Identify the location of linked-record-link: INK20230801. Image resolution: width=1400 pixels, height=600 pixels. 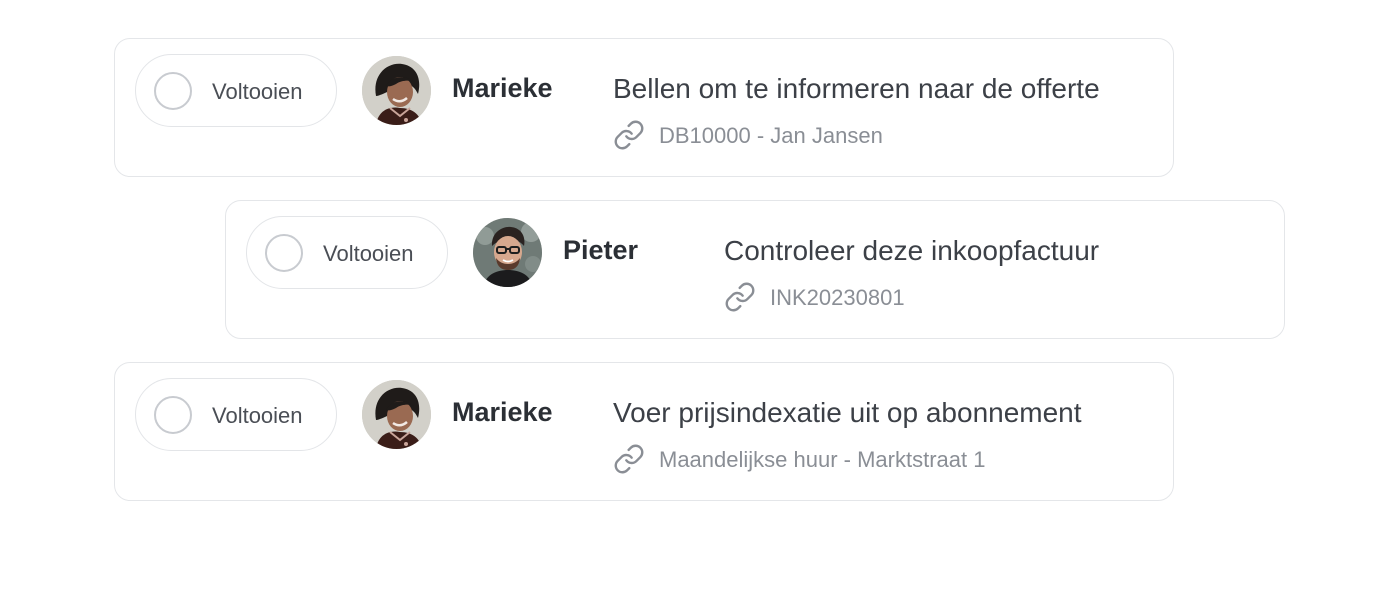
(837, 298).